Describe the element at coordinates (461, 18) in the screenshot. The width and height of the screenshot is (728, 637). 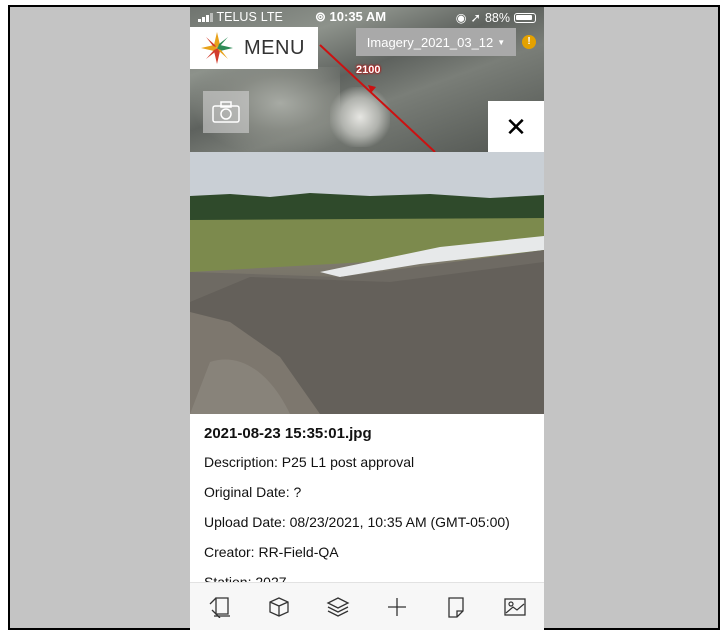
I see `alarm-icon: ◉` at that location.